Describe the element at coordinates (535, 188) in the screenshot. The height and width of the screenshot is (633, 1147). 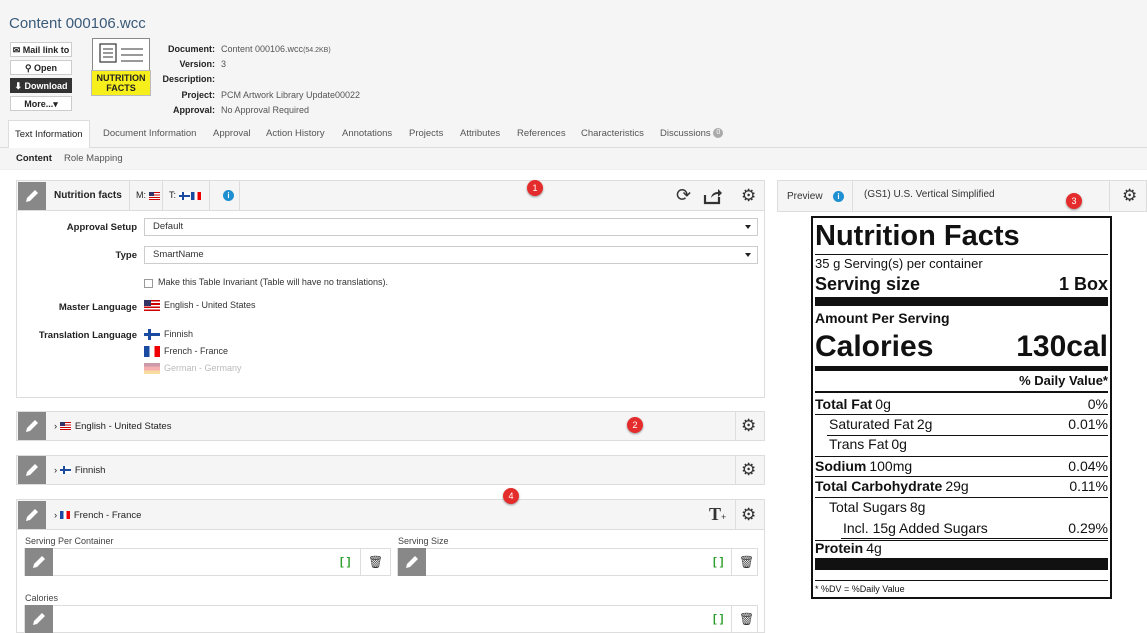
I see `callout-1: 1` at that location.